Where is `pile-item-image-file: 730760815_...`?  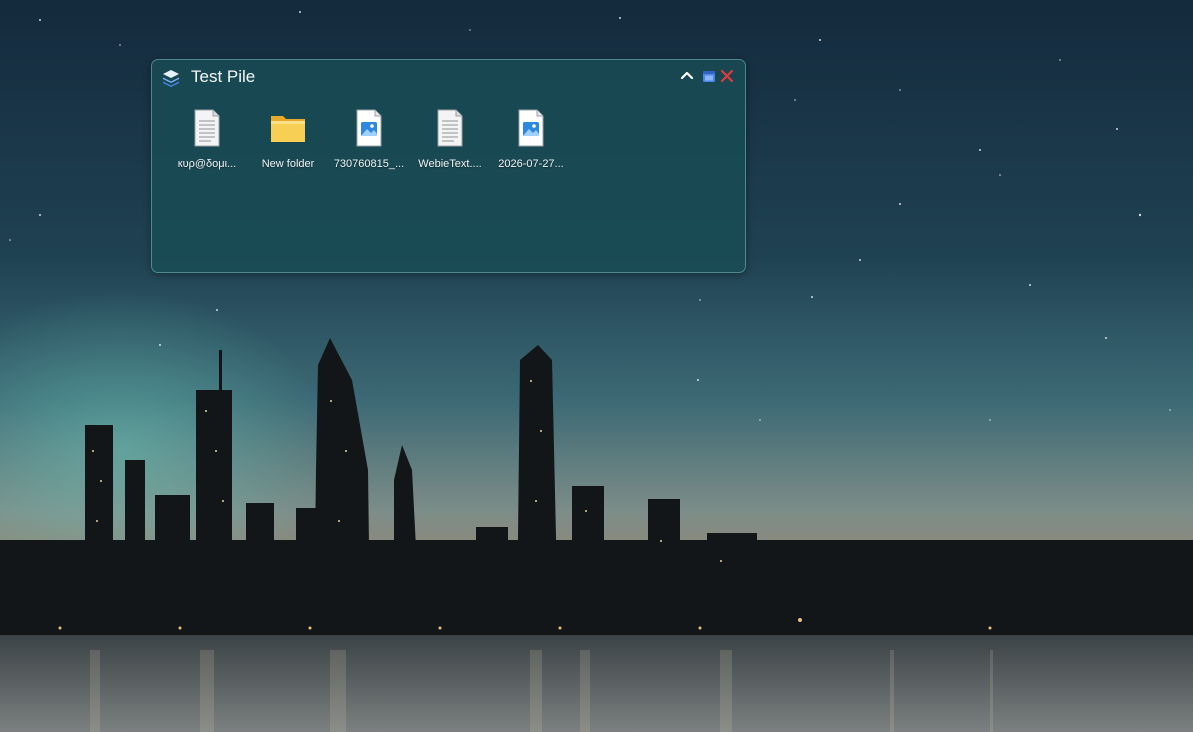 pile-item-image-file: 730760815_... is located at coordinates (369, 143).